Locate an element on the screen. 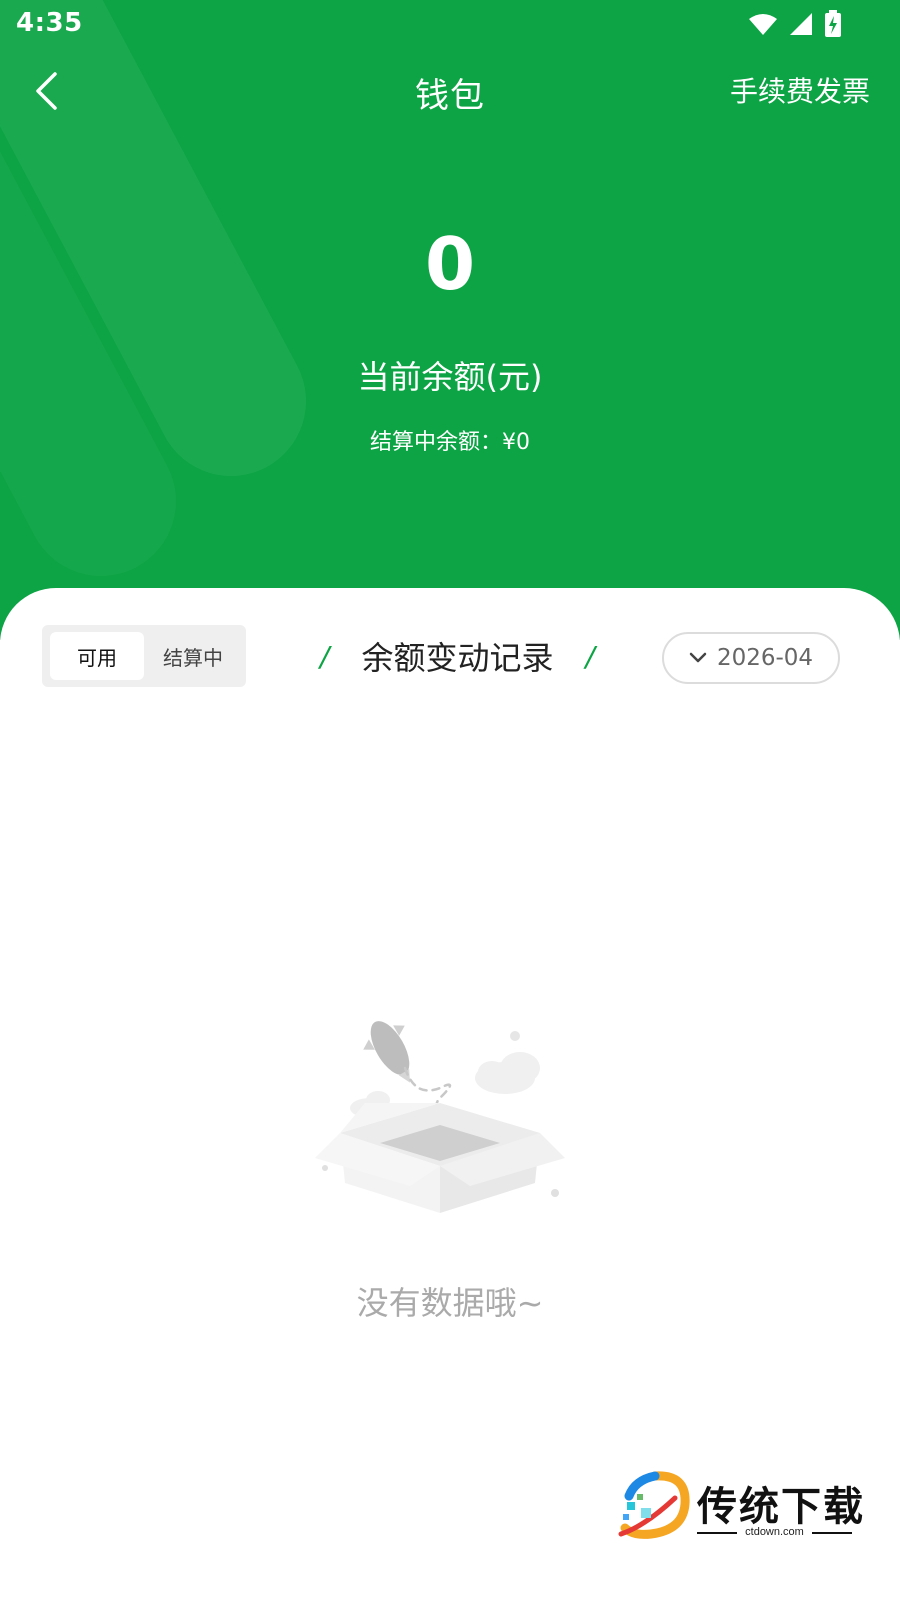  ctdown-watermark: 传统下载 ctdown.com is located at coordinates (740, 1508).